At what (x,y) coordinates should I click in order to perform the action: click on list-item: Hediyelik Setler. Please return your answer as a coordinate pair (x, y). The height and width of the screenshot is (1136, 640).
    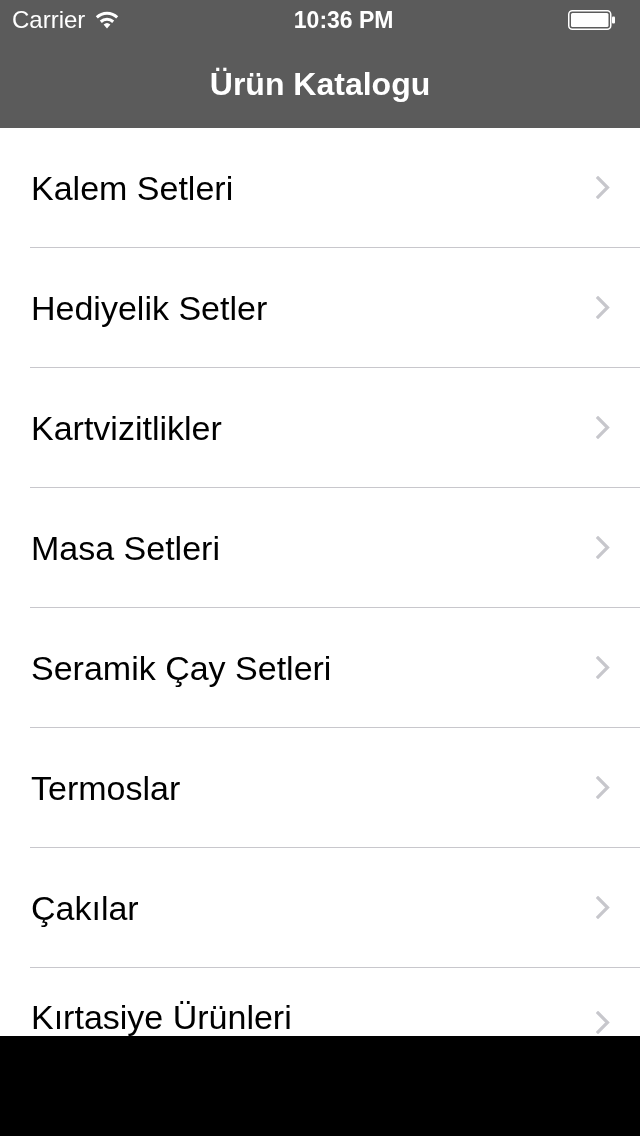
    Looking at the image, I should click on (320, 307).